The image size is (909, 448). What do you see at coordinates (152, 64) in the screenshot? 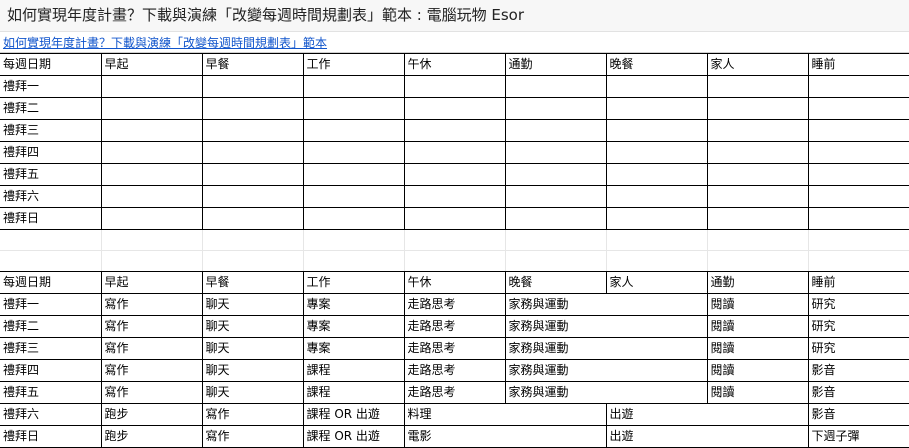
I see `header-cell: 早起` at bounding box center [152, 64].